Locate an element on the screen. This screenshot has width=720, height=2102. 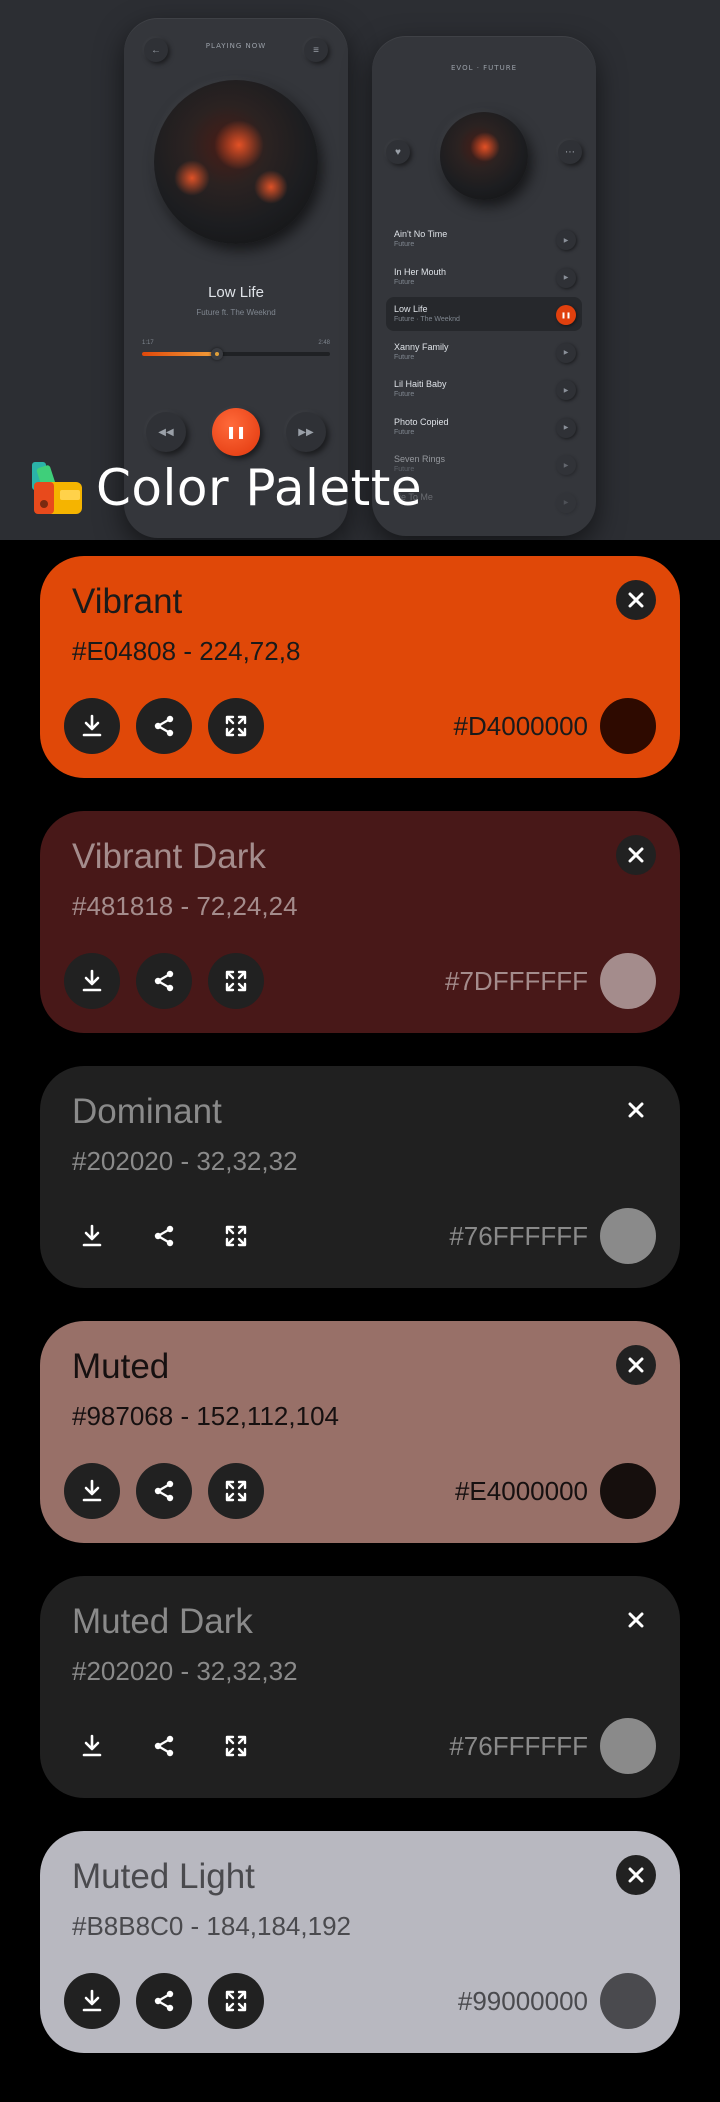
pause-icon: ❚❚ is located at coordinates (236, 432).